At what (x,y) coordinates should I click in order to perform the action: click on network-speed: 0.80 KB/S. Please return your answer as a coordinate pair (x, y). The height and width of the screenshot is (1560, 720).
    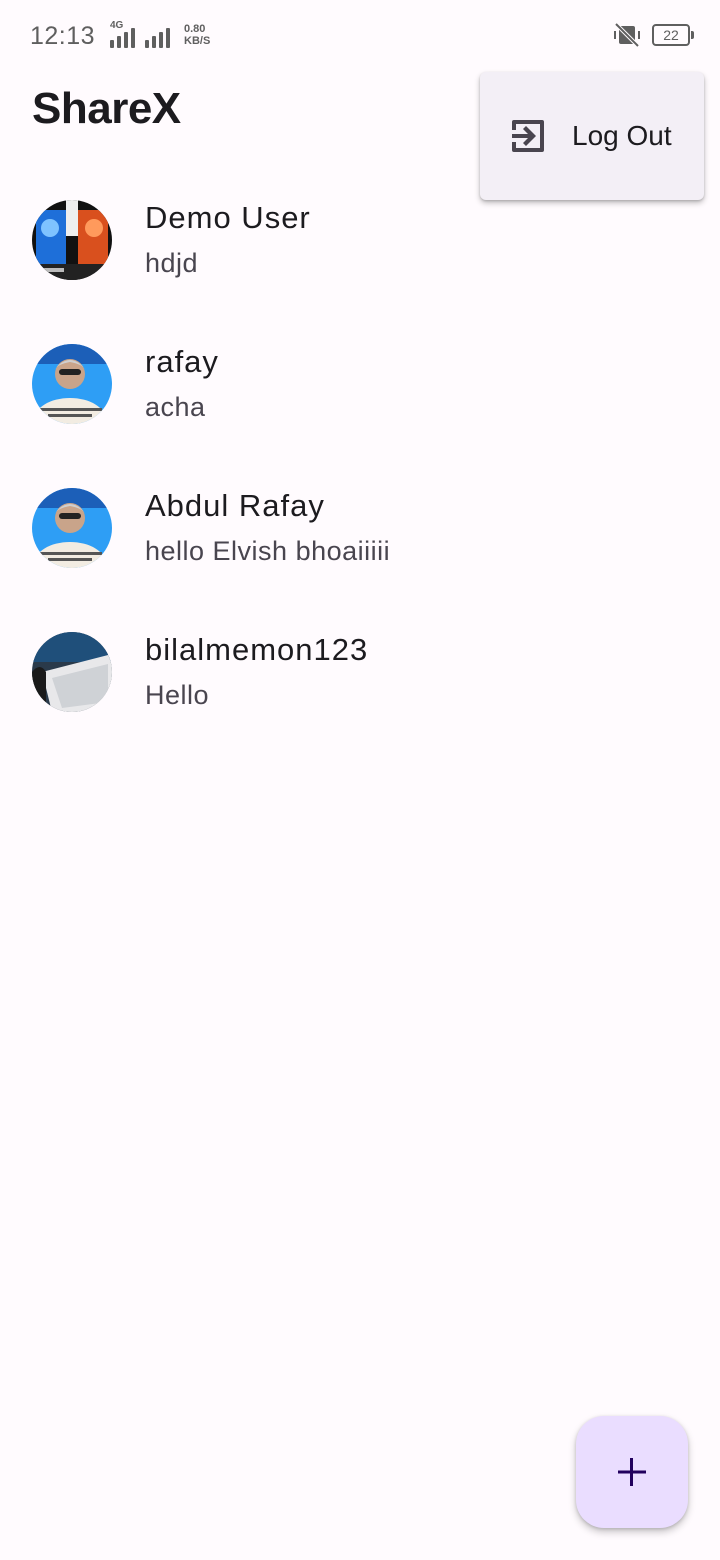
    Looking at the image, I should click on (197, 35).